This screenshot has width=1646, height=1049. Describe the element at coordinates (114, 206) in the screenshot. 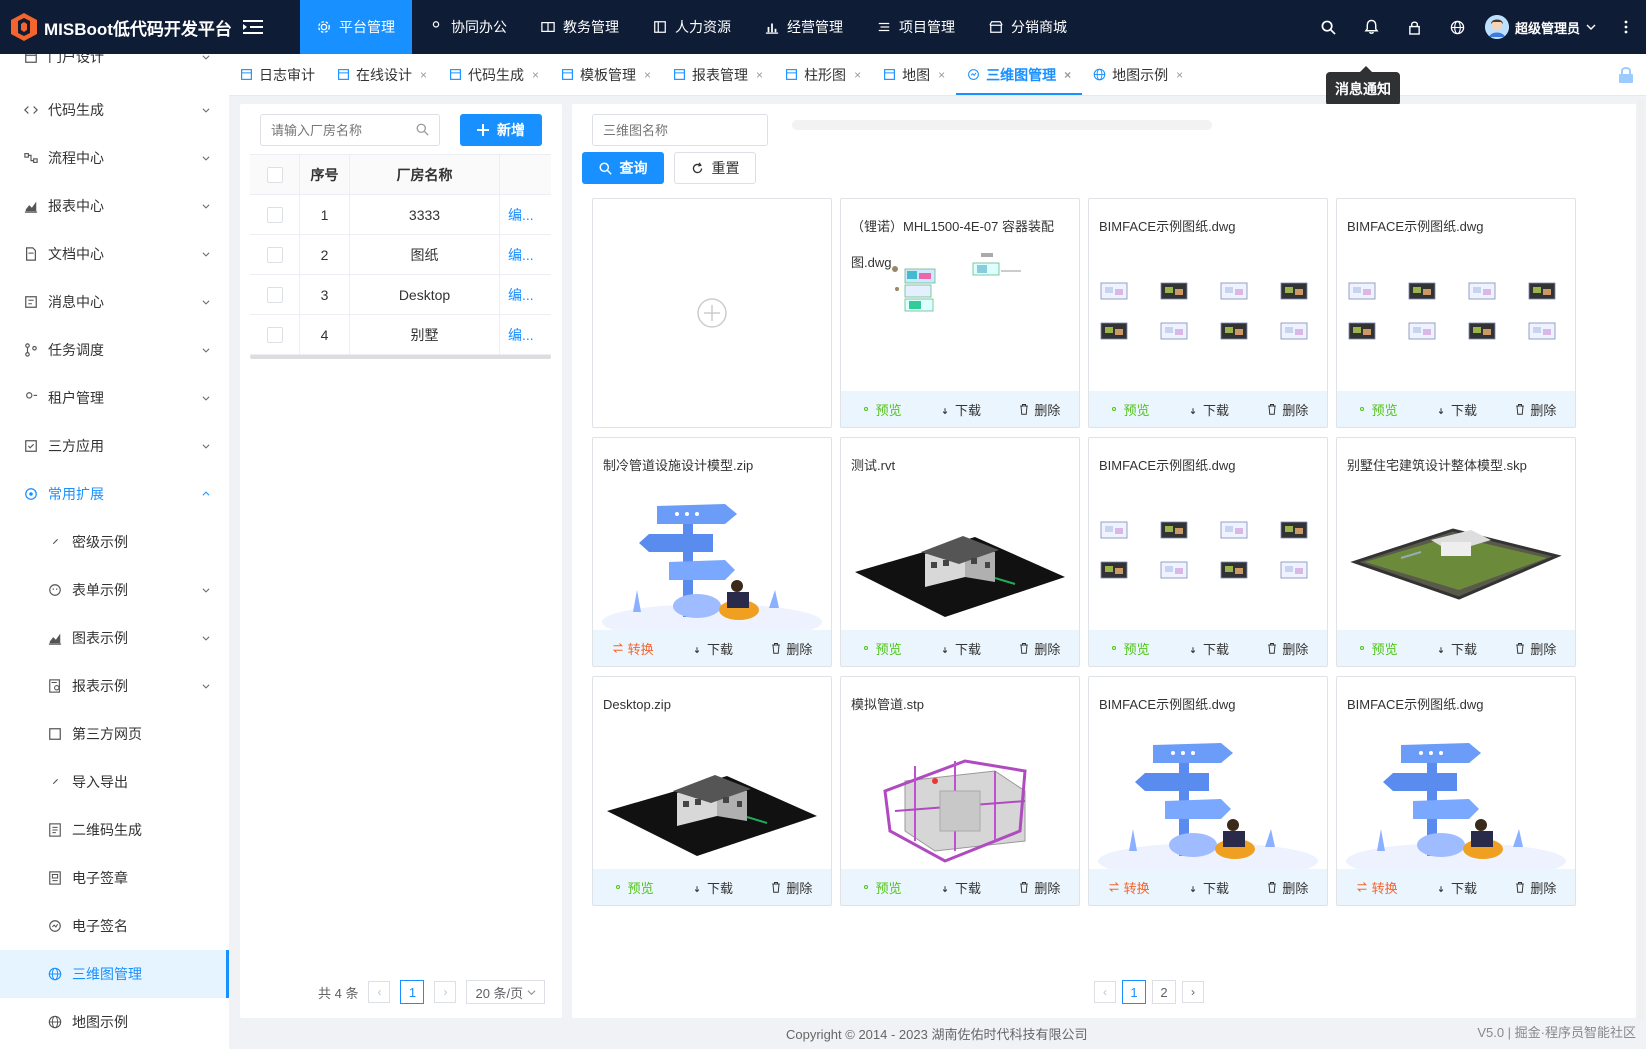

I see `sidebar-item: 报表中心` at that location.